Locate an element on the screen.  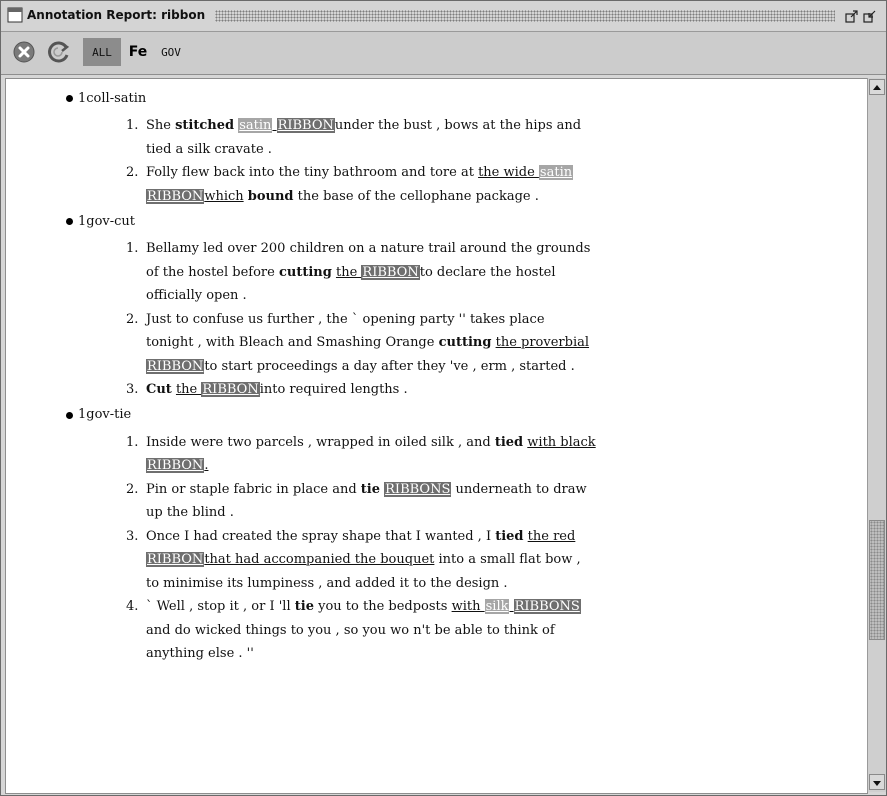
vertical-scrollbar is located at coordinates (876, 435).